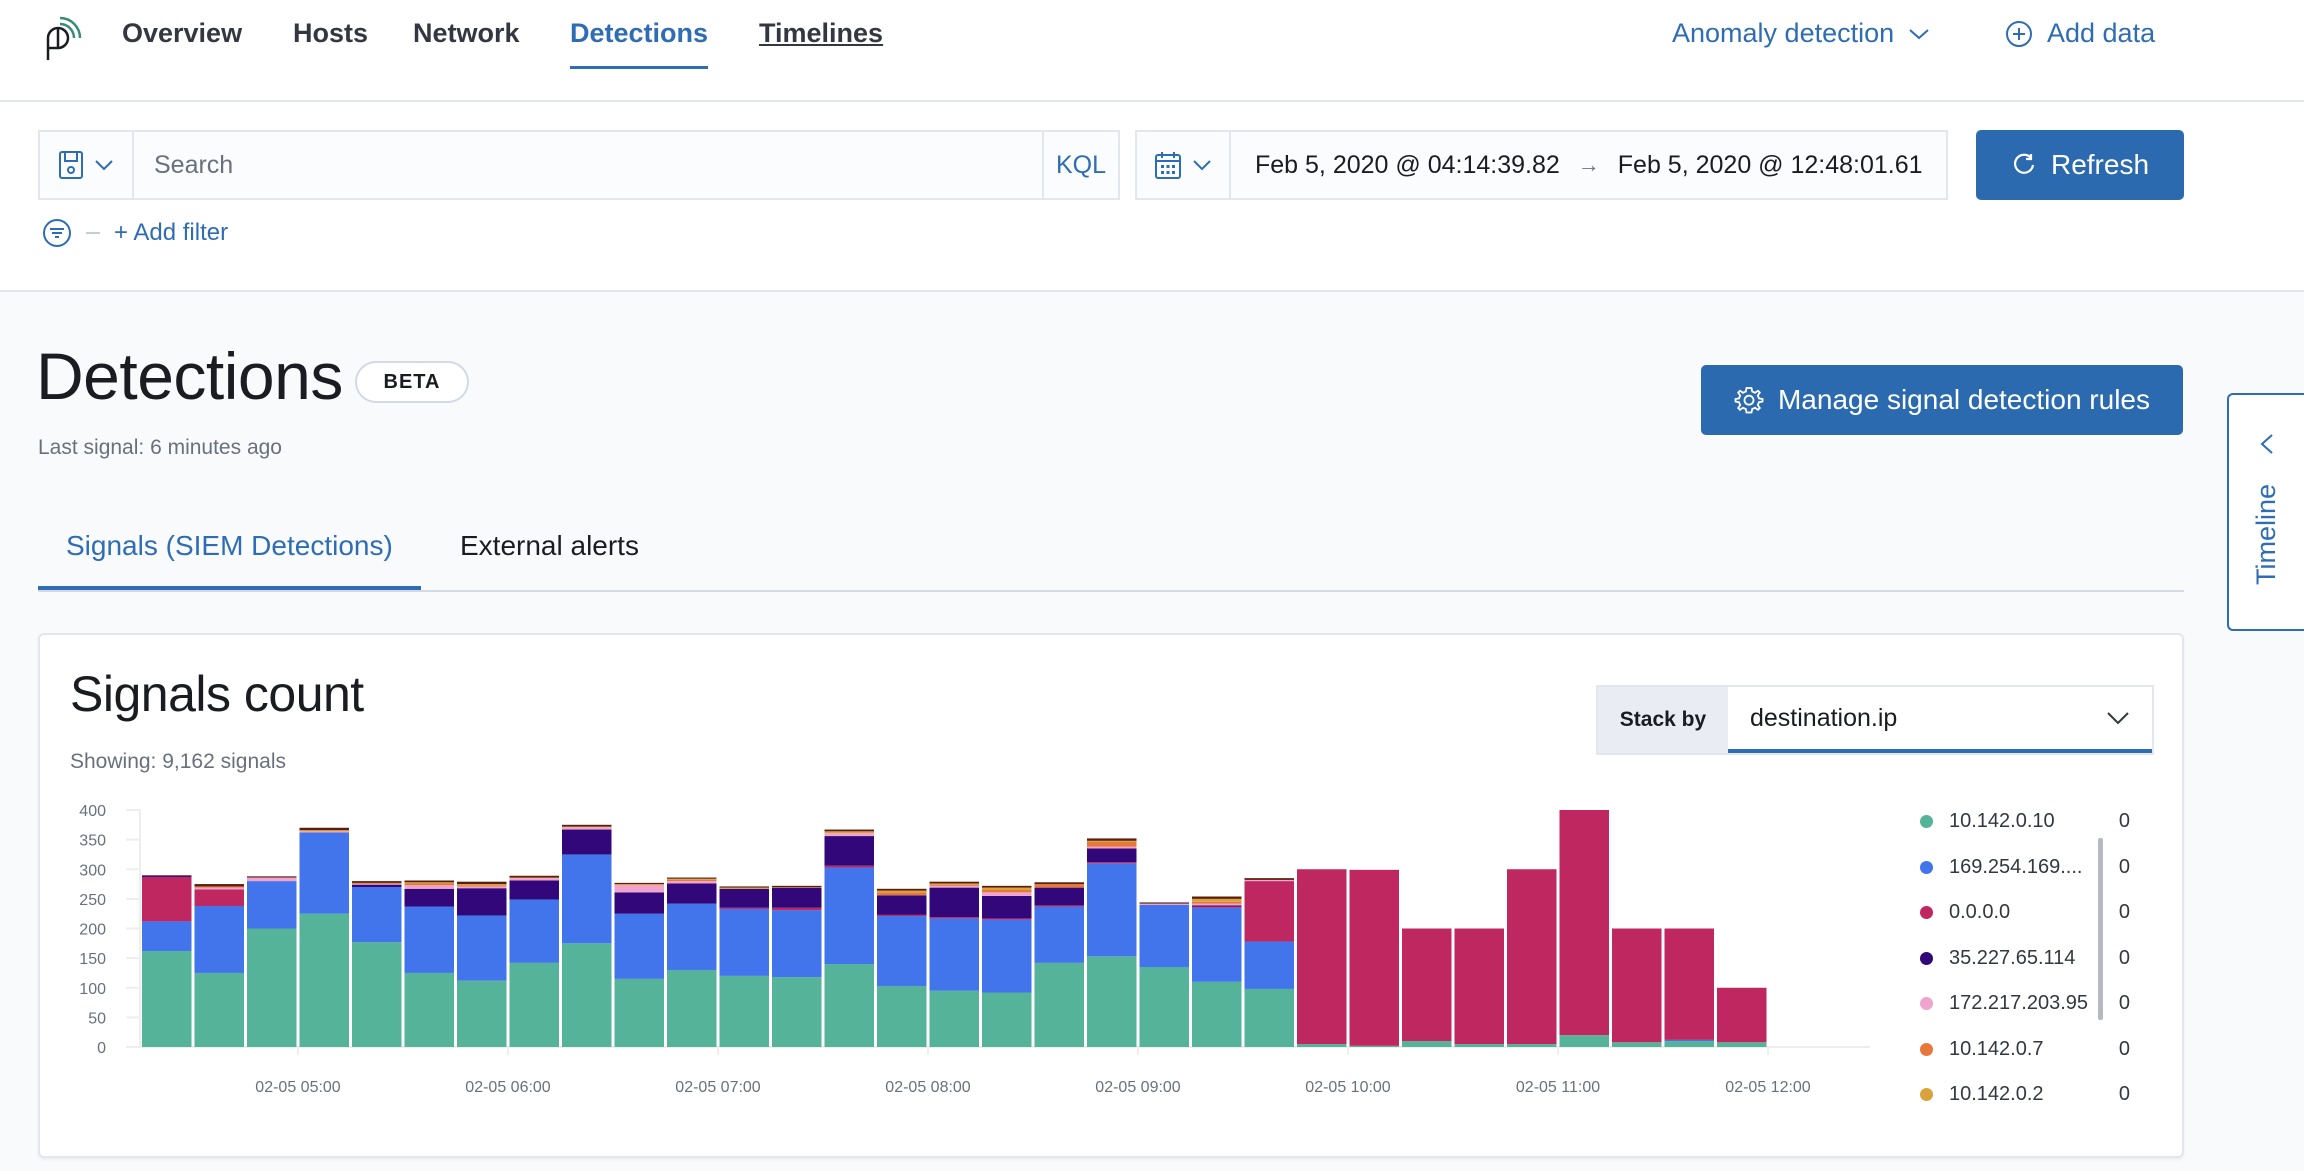 This screenshot has height=1171, width=2304. I want to click on nav-tab-detections: Detections, so click(639, 43).